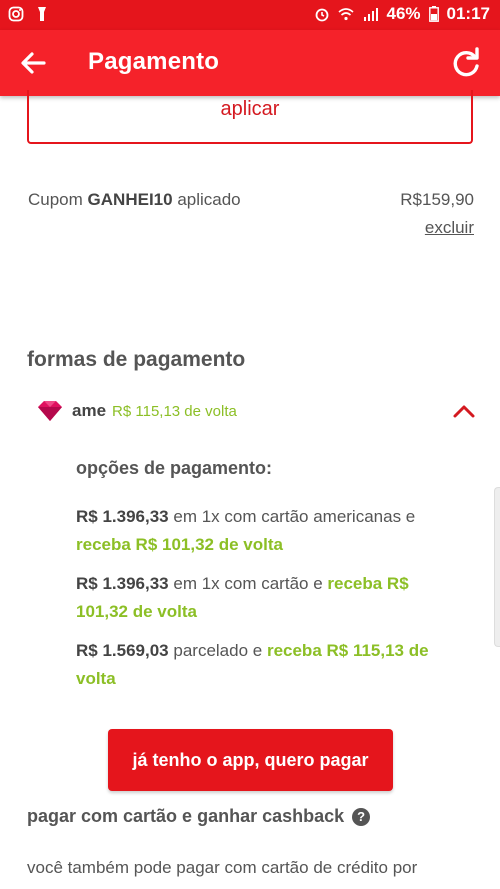  Describe the element at coordinates (250, 760) in the screenshot. I see `pay-with-app-button: já tenho o app, quero pagar` at that location.